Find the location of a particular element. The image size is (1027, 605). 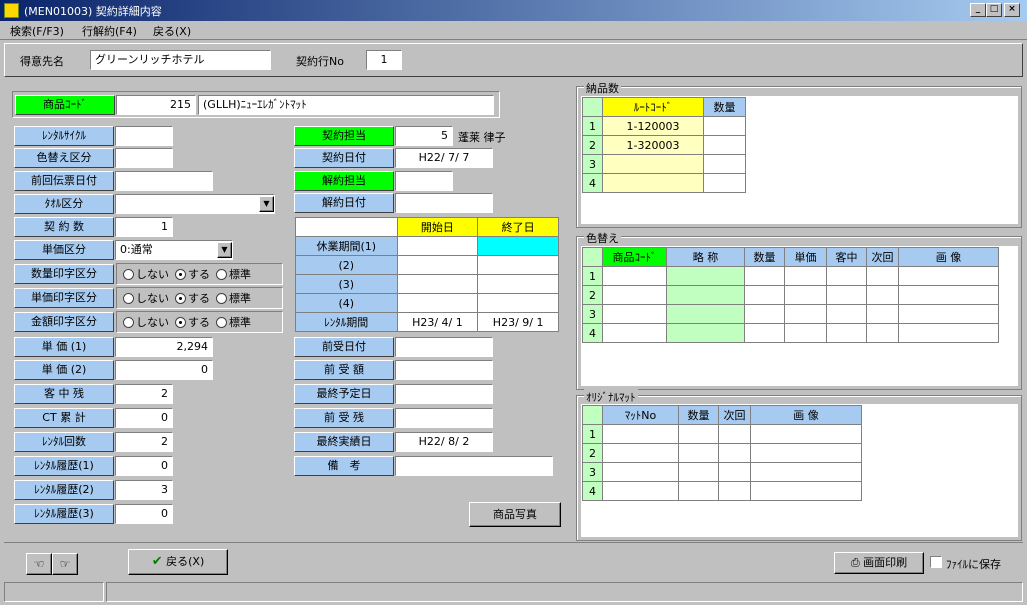

prepaid-amount-field is located at coordinates (444, 370).